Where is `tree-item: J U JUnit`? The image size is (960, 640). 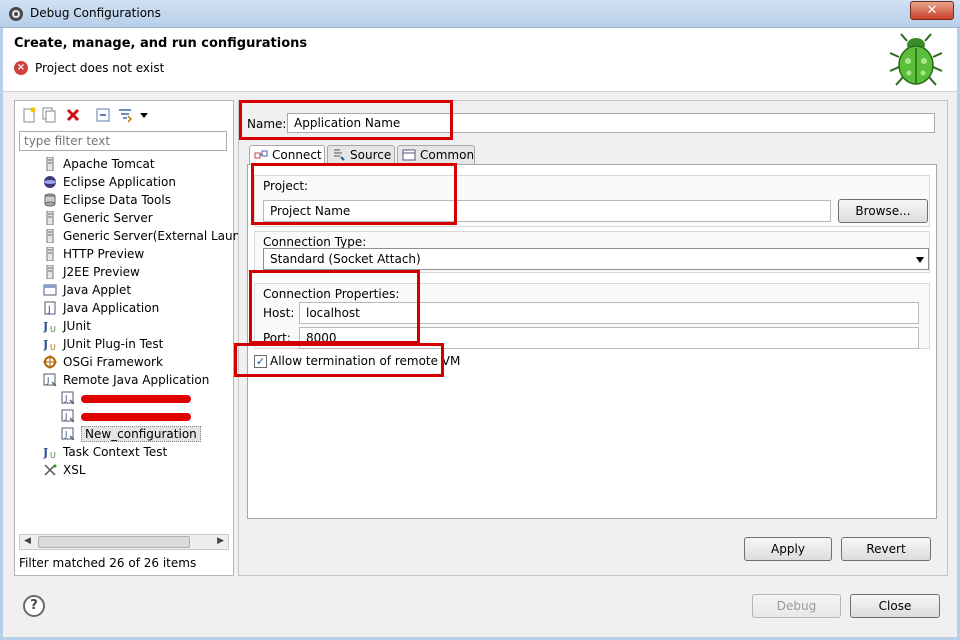 tree-item: J U JUnit is located at coordinates (66, 326).